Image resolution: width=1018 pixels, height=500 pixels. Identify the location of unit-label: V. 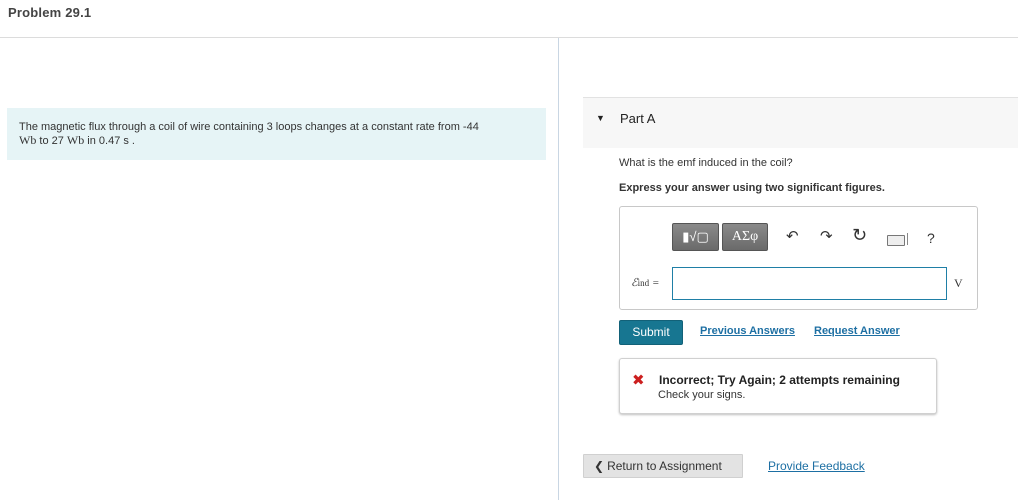
(958, 283).